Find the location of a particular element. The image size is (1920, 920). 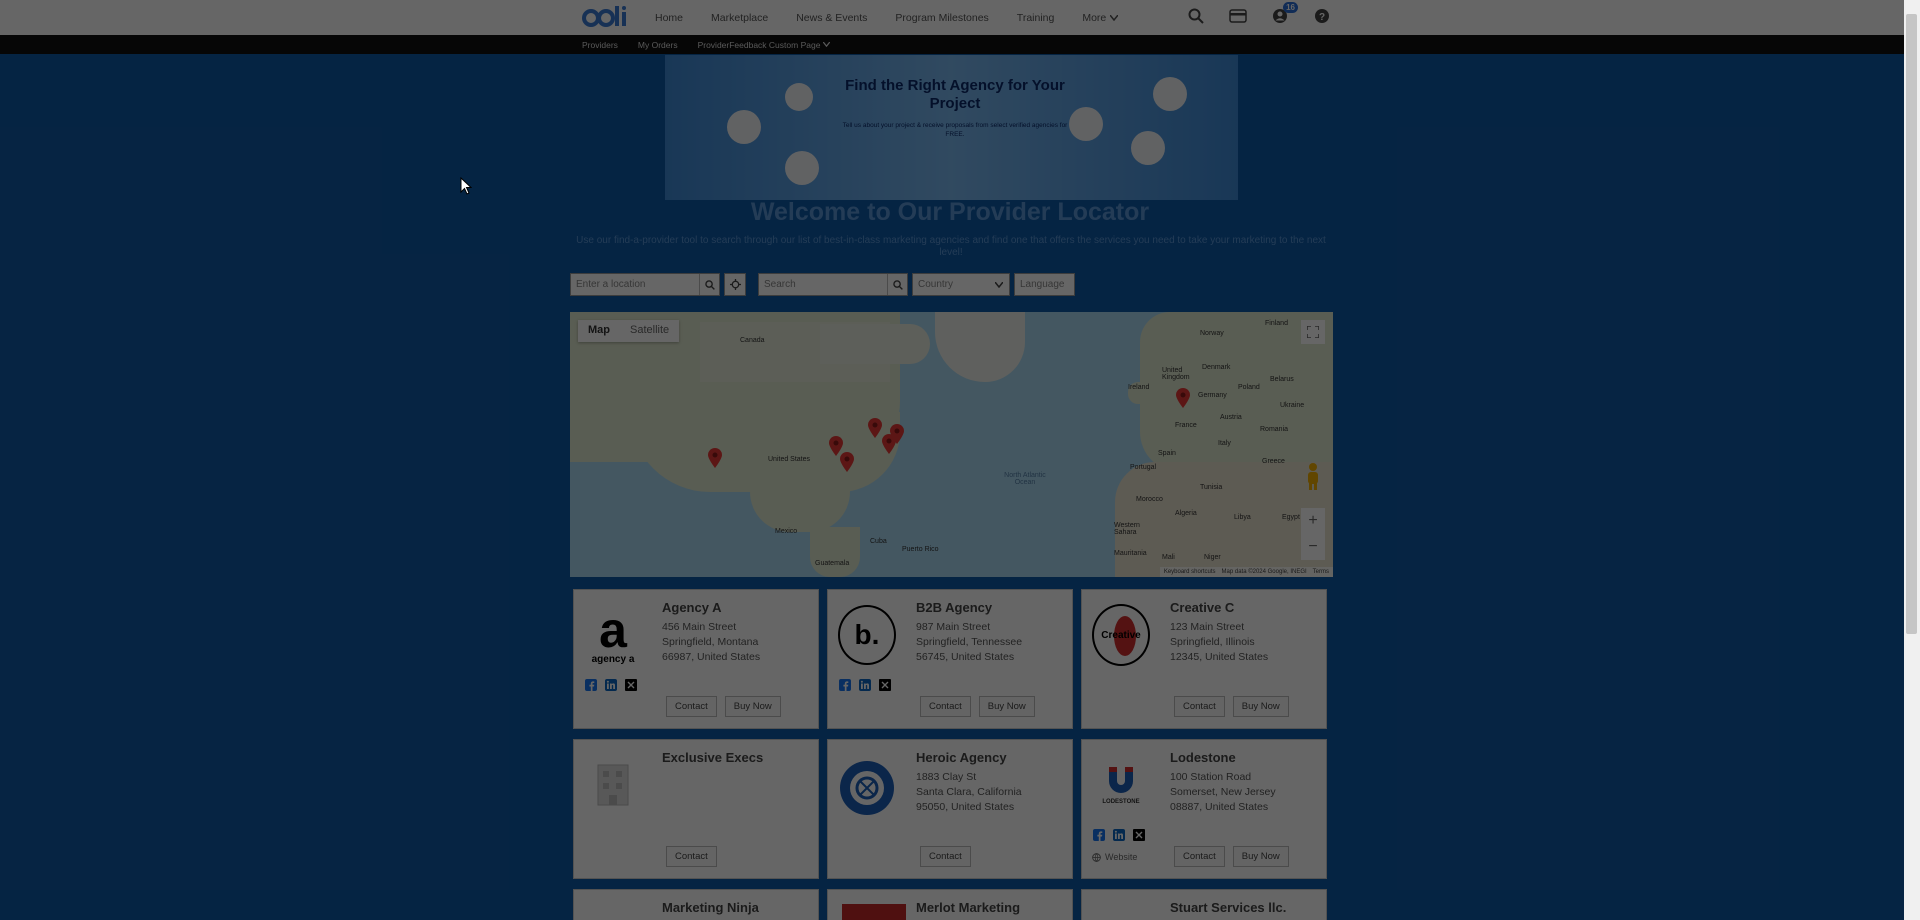

locate-me-button is located at coordinates (735, 284).